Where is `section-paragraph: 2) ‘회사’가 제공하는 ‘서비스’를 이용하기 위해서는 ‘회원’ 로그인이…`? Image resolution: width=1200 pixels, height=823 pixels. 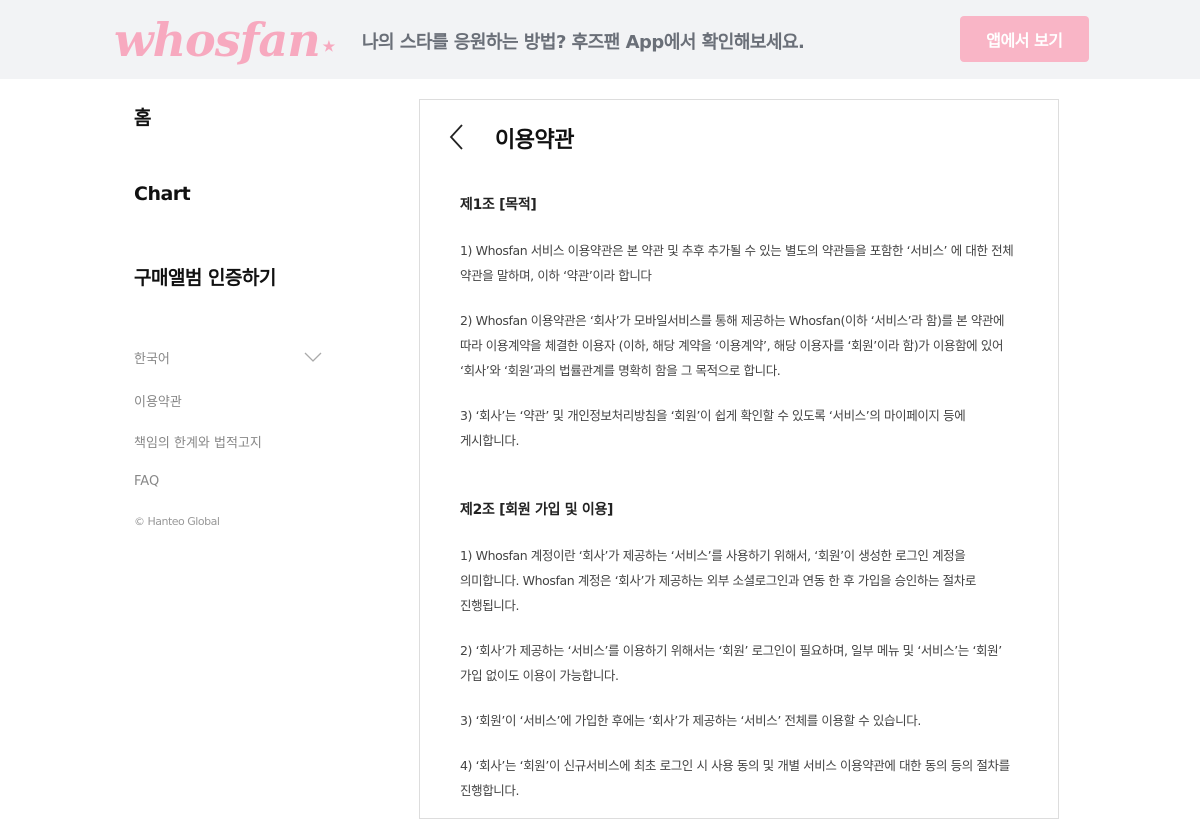 section-paragraph: 2) ‘회사’가 제공하는 ‘서비스’를 이용하기 위해서는 ‘회원’ 로그인이… is located at coordinates (731, 663).